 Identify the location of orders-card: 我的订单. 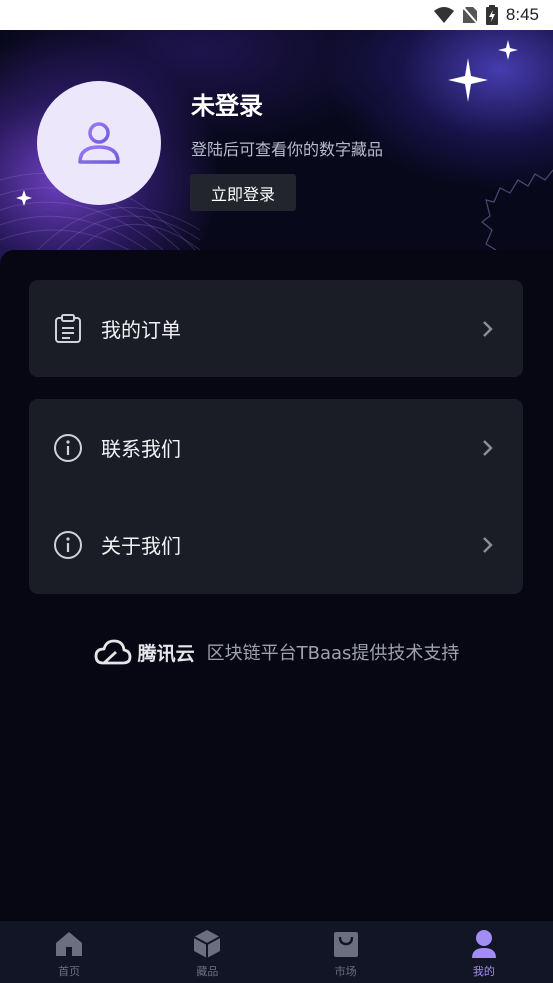
(276, 328).